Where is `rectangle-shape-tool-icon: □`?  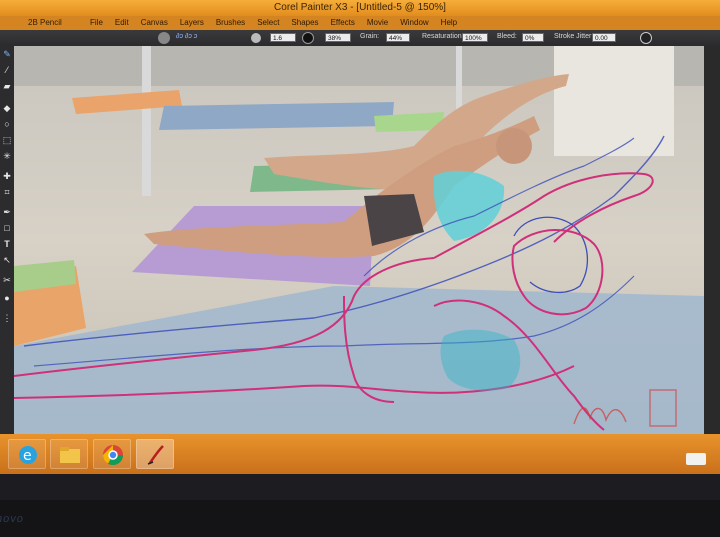
rectangle-shape-tool-icon: □ is located at coordinates (7, 228).